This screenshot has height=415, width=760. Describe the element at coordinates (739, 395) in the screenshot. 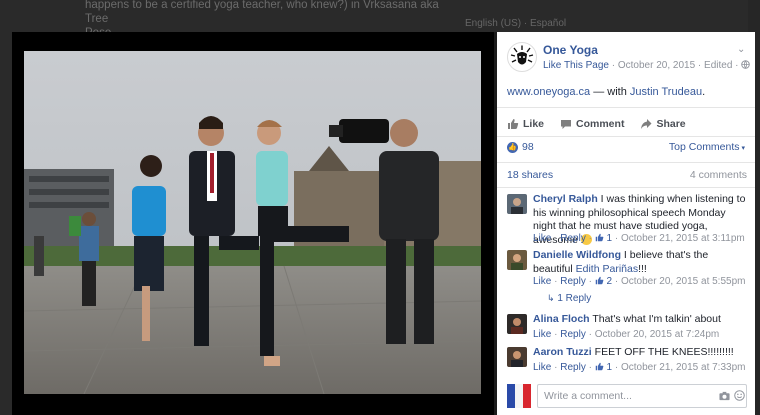

I see `emoji-icon` at that location.